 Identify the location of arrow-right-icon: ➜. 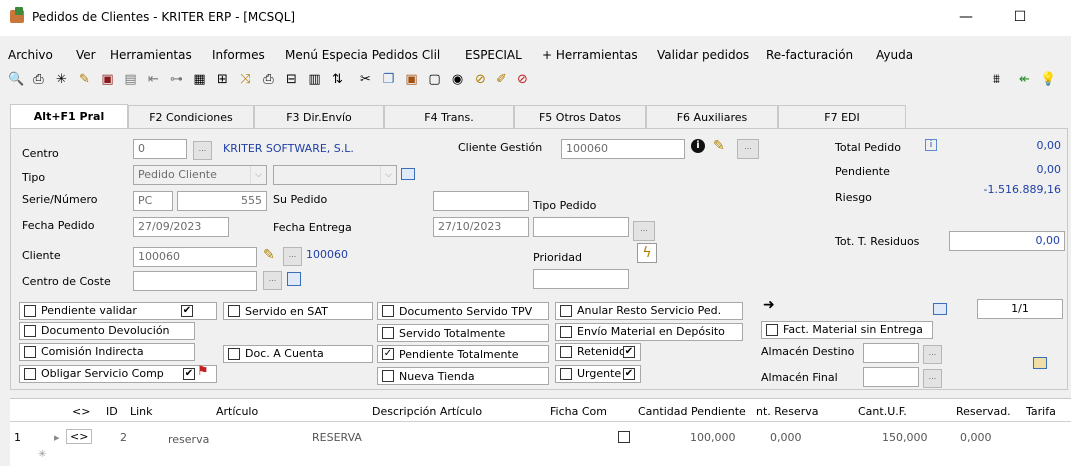
(769, 305).